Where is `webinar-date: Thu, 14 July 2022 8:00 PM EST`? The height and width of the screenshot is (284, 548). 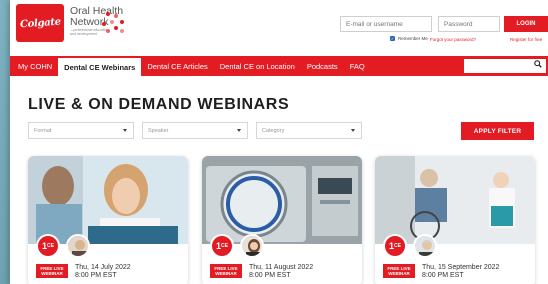
webinar-date: Thu, 14 July 2022 8:00 PM EST is located at coordinates (103, 271).